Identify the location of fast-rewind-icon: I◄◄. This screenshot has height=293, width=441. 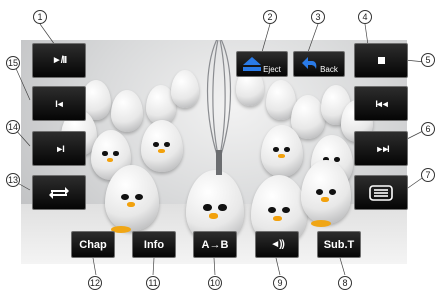
(382, 103).